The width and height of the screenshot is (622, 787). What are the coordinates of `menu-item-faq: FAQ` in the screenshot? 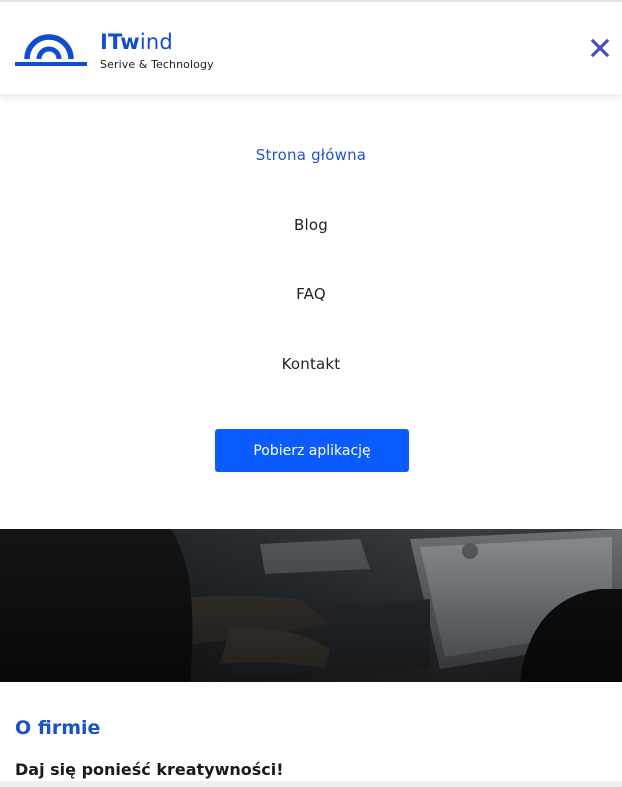 It's located at (311, 294).